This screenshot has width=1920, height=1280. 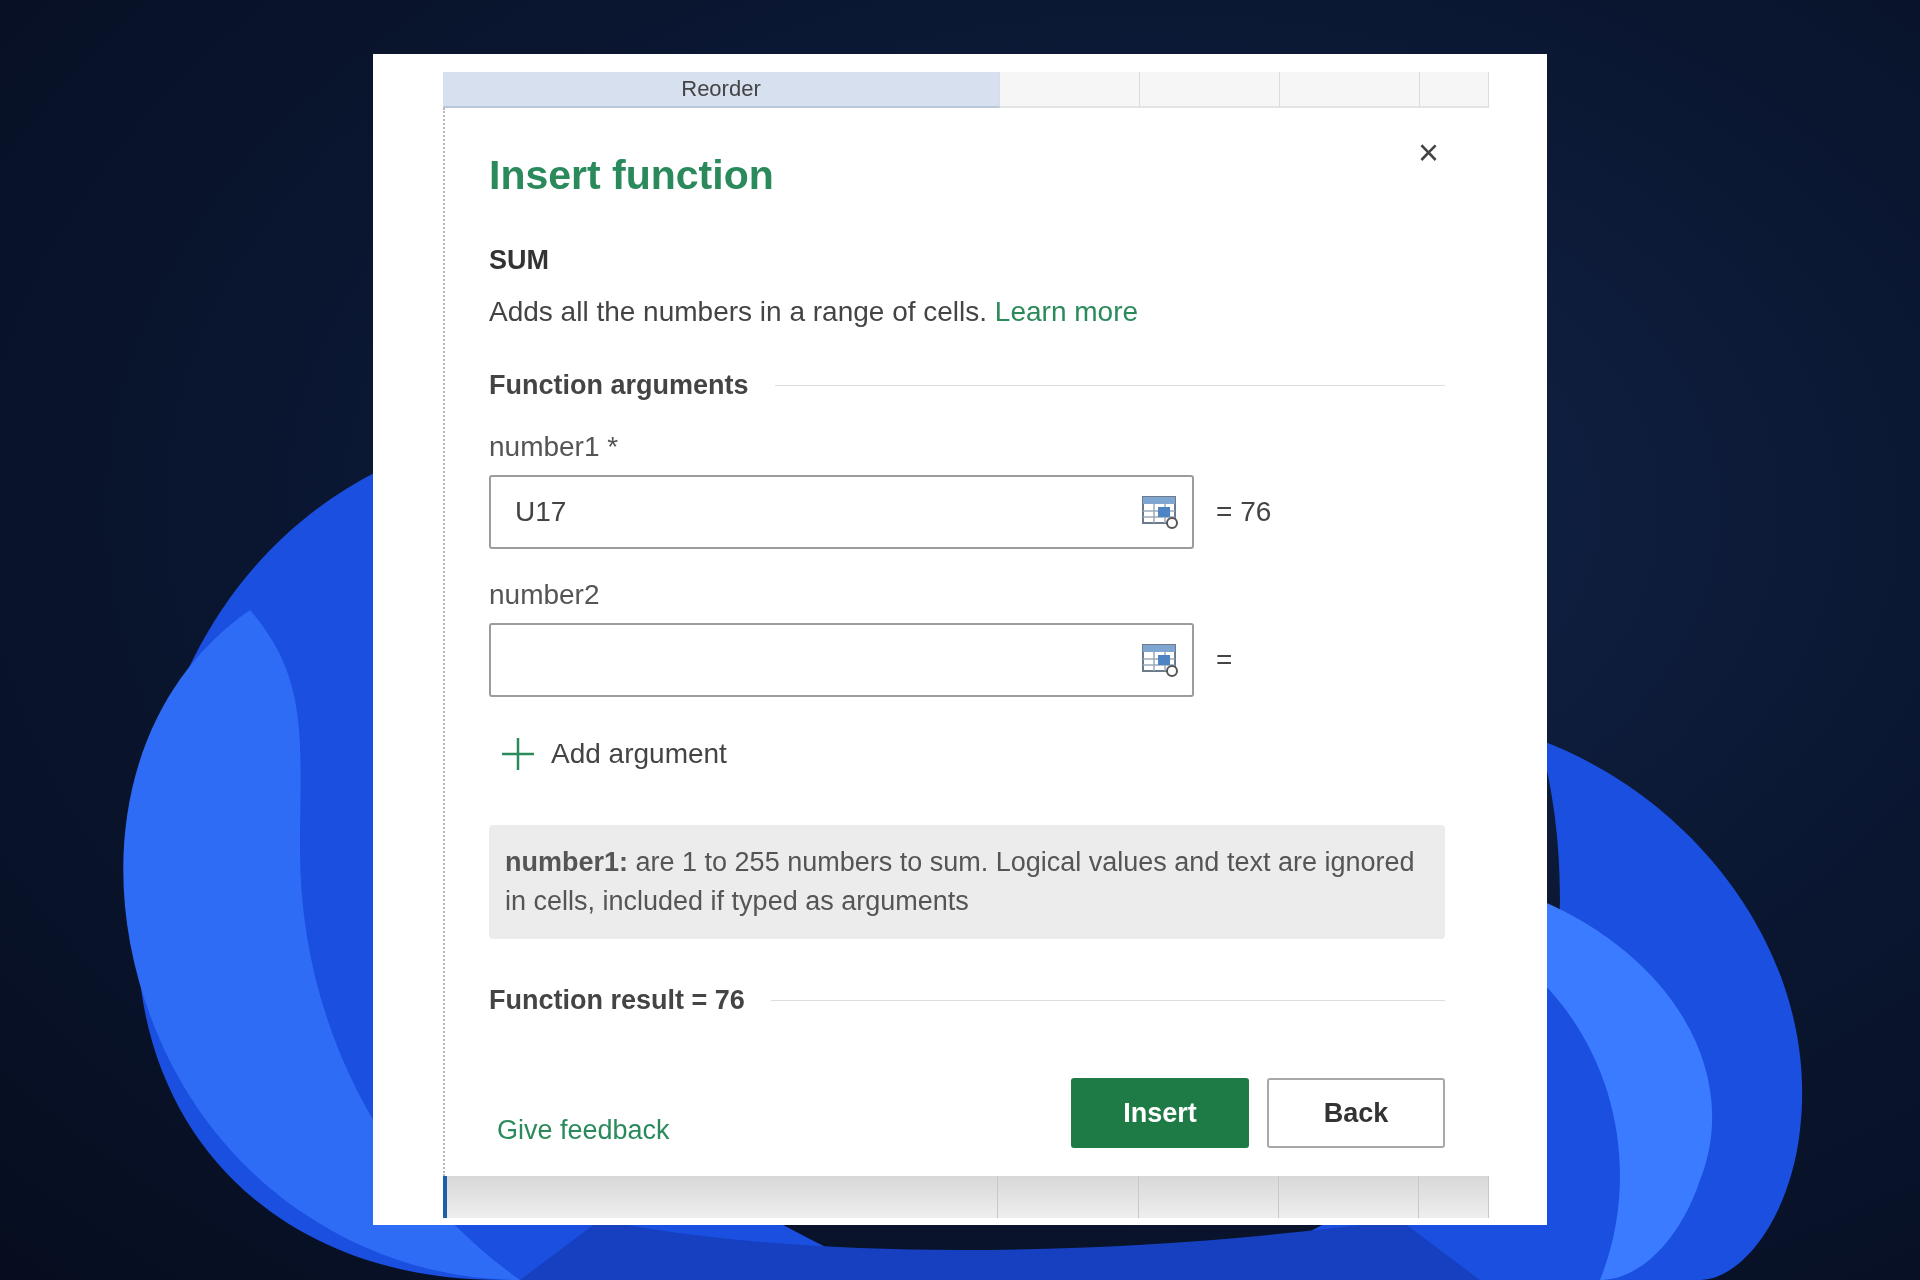 What do you see at coordinates (617, 1001) in the screenshot?
I see `function-result: Function result = 76` at bounding box center [617, 1001].